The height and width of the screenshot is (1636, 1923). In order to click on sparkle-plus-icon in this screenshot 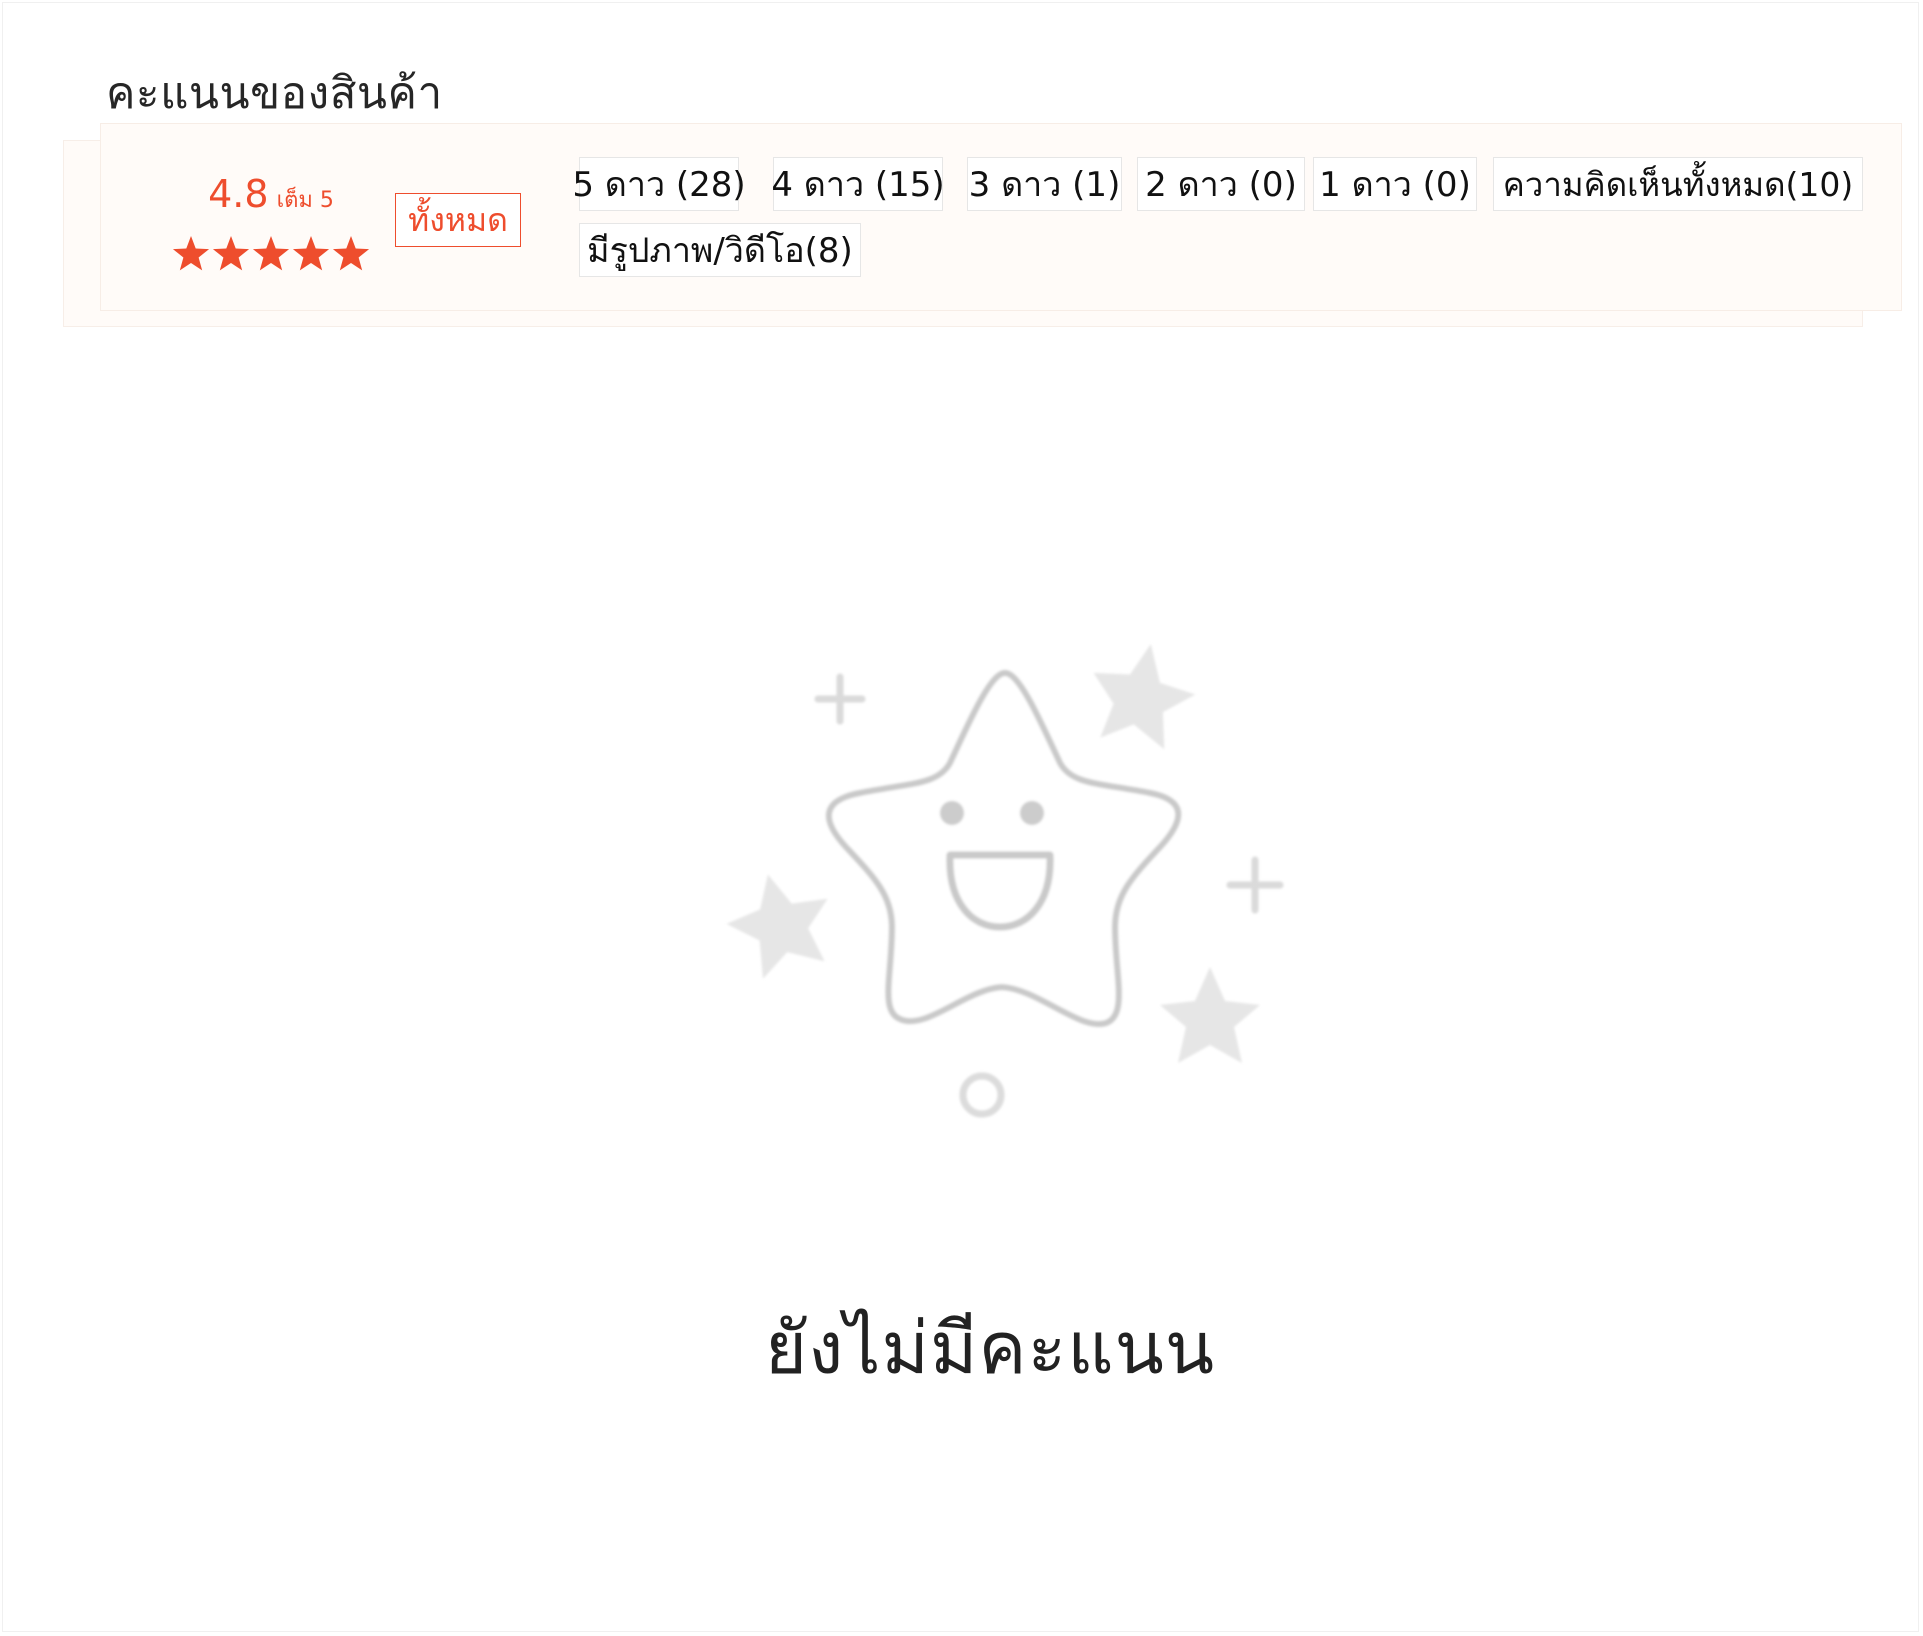, I will do `click(840, 699)`.